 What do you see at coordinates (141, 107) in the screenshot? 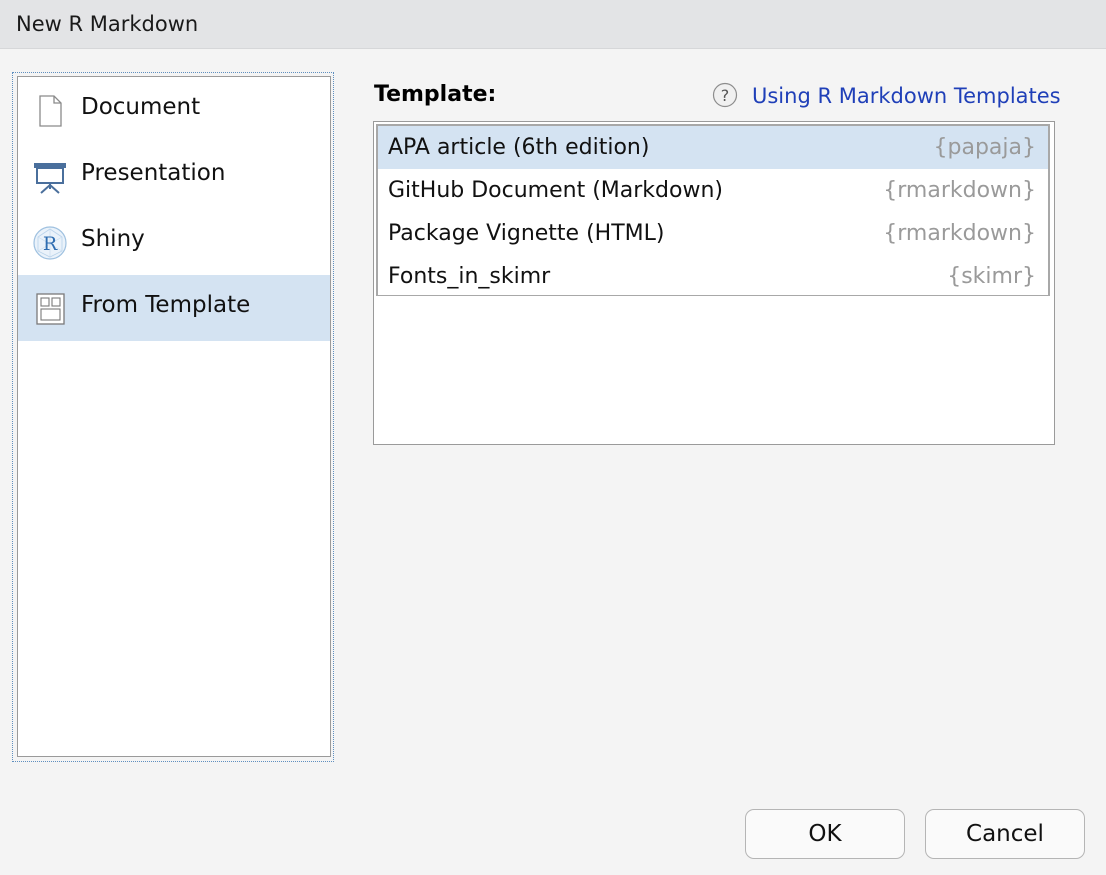
I see `sidebar-item-label: Document` at bounding box center [141, 107].